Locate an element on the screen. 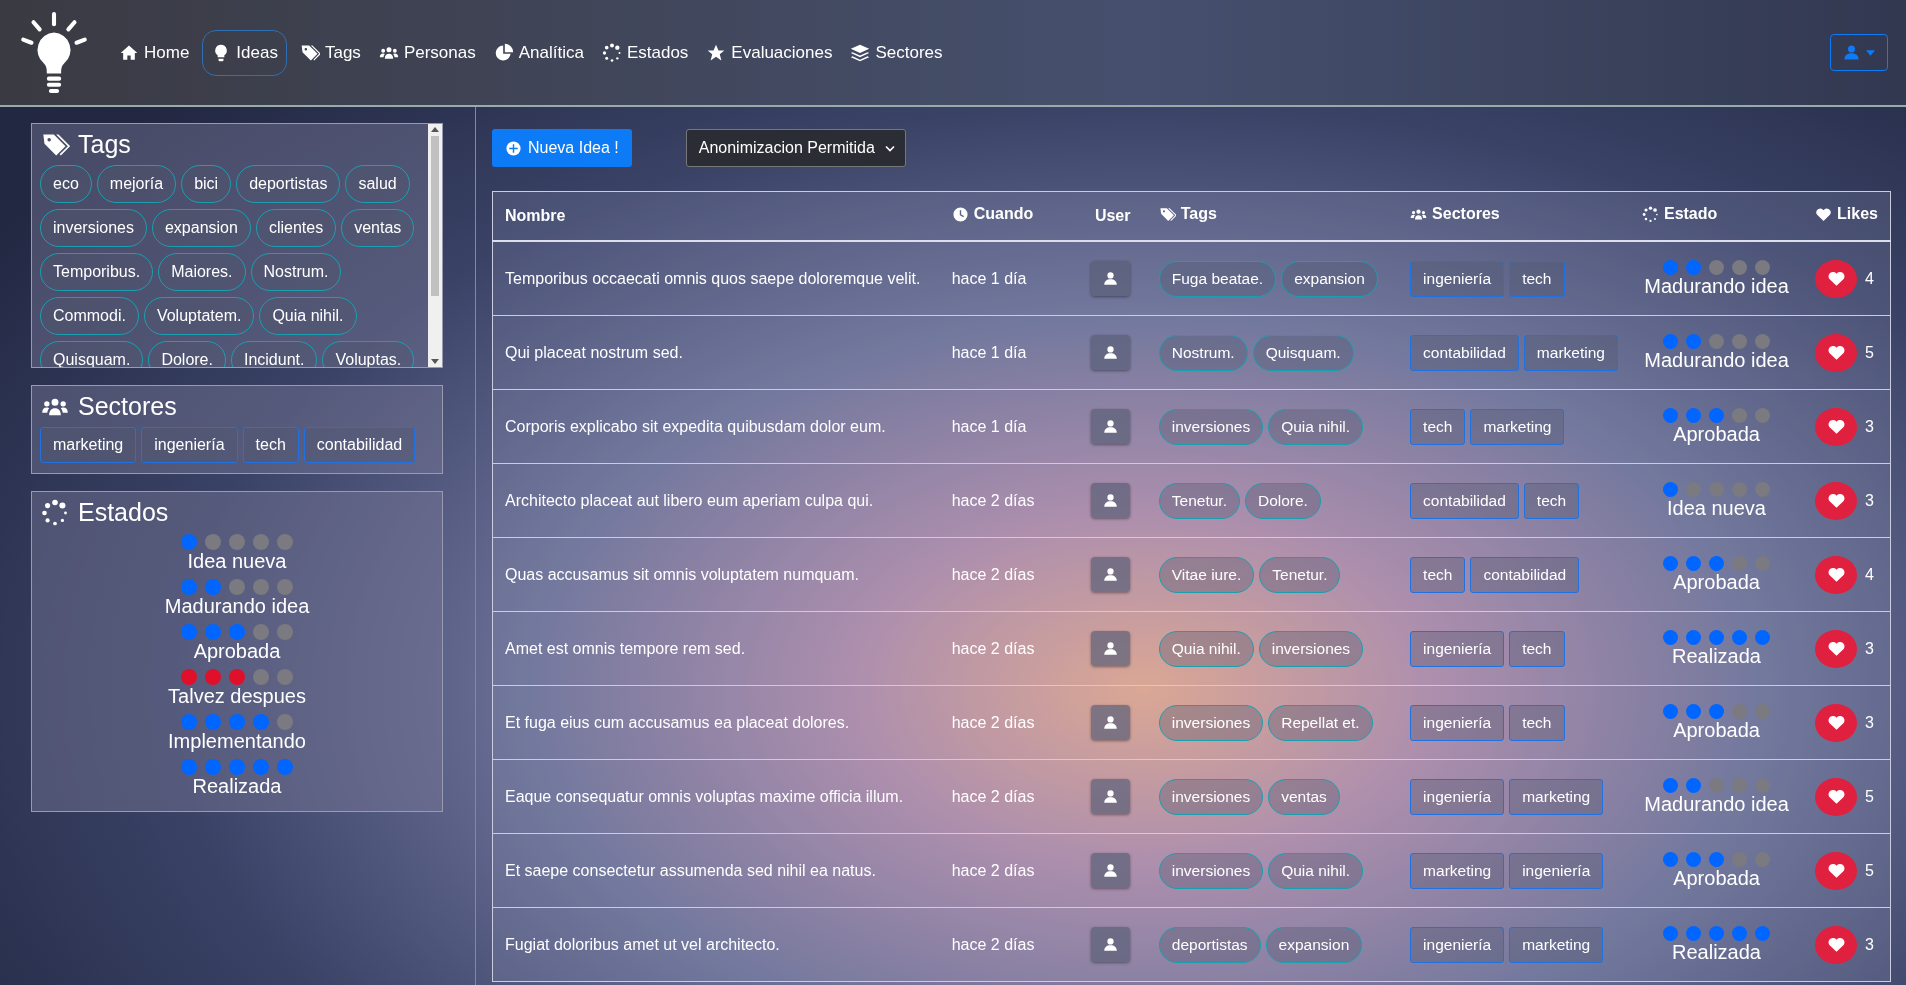 The height and width of the screenshot is (985, 1906). tag-chip: Voluptatem. is located at coordinates (199, 316).